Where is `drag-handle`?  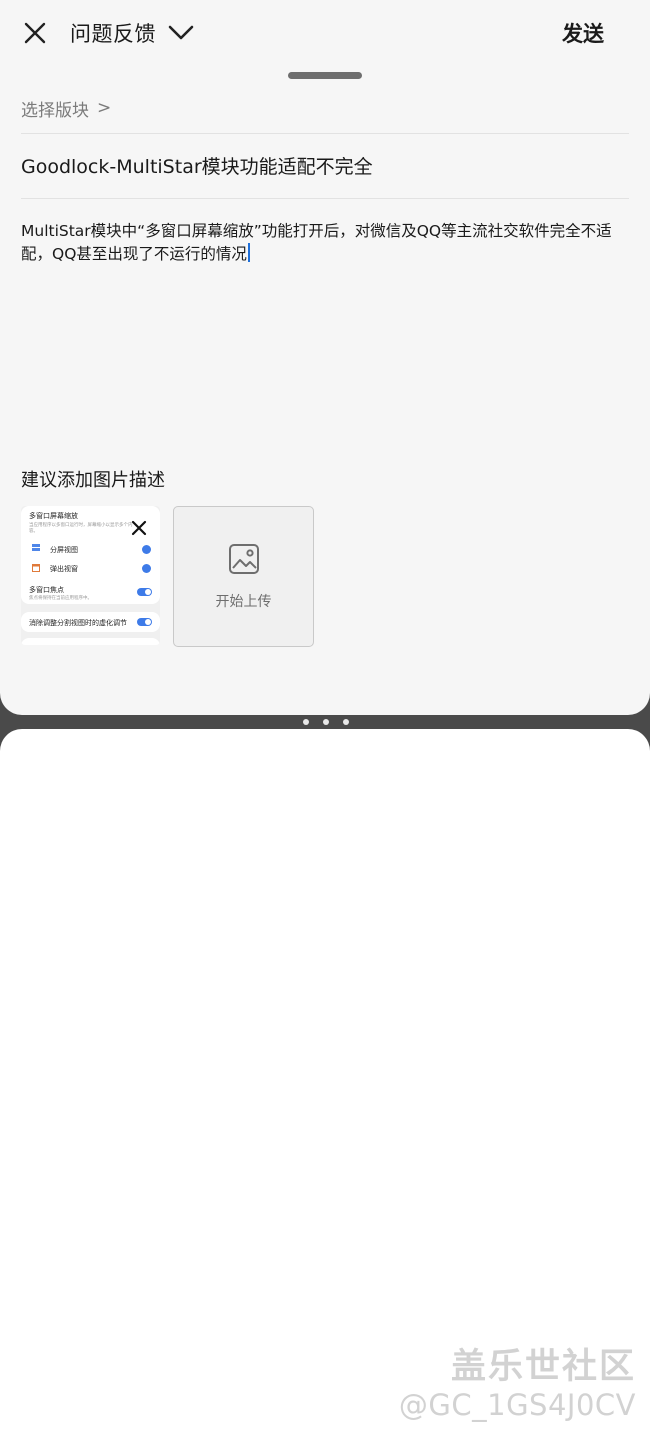 drag-handle is located at coordinates (325, 75).